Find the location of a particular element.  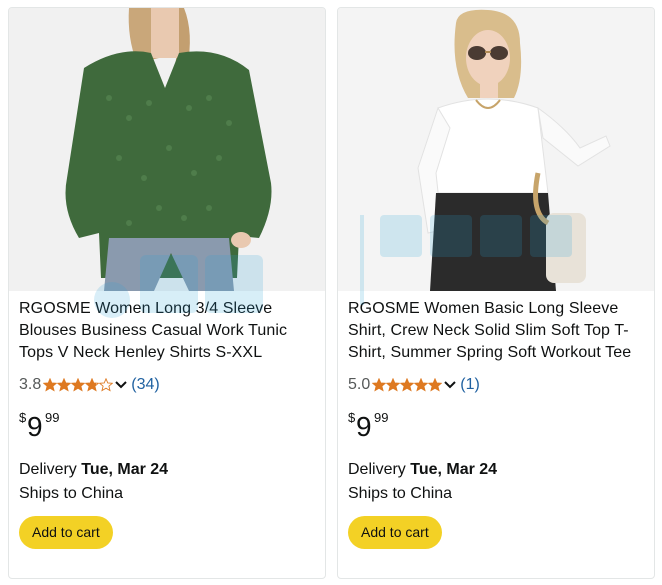

review-count-link: (1) is located at coordinates (470, 385).